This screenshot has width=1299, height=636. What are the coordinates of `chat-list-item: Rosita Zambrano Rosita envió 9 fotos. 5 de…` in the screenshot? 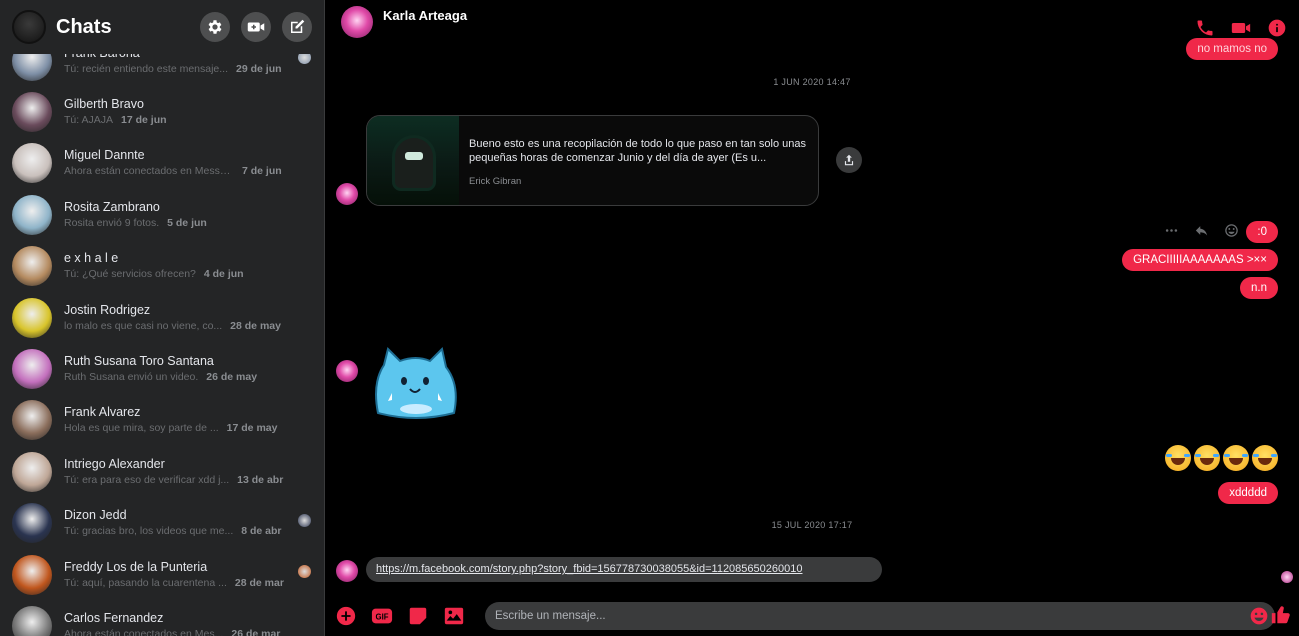 It's located at (162, 214).